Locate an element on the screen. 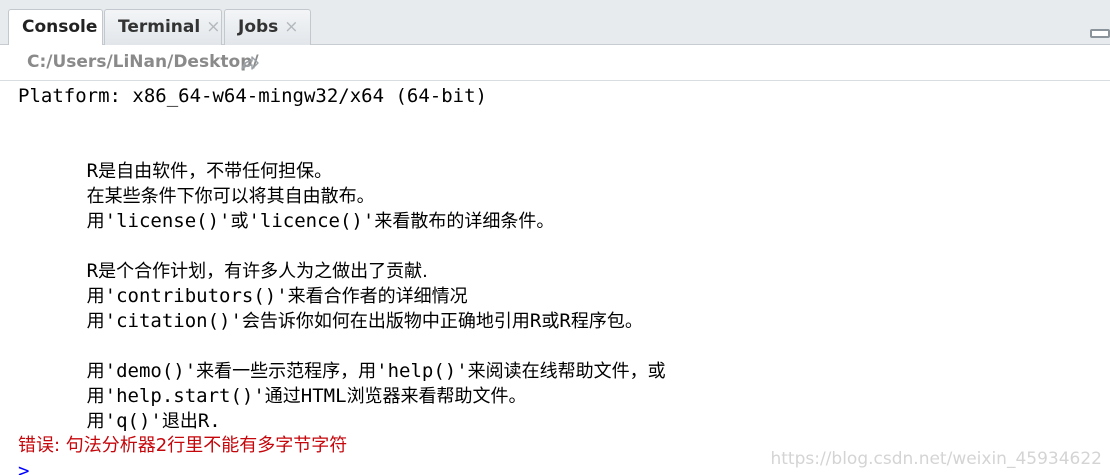  go-to-directory-icon is located at coordinates (250, 63).